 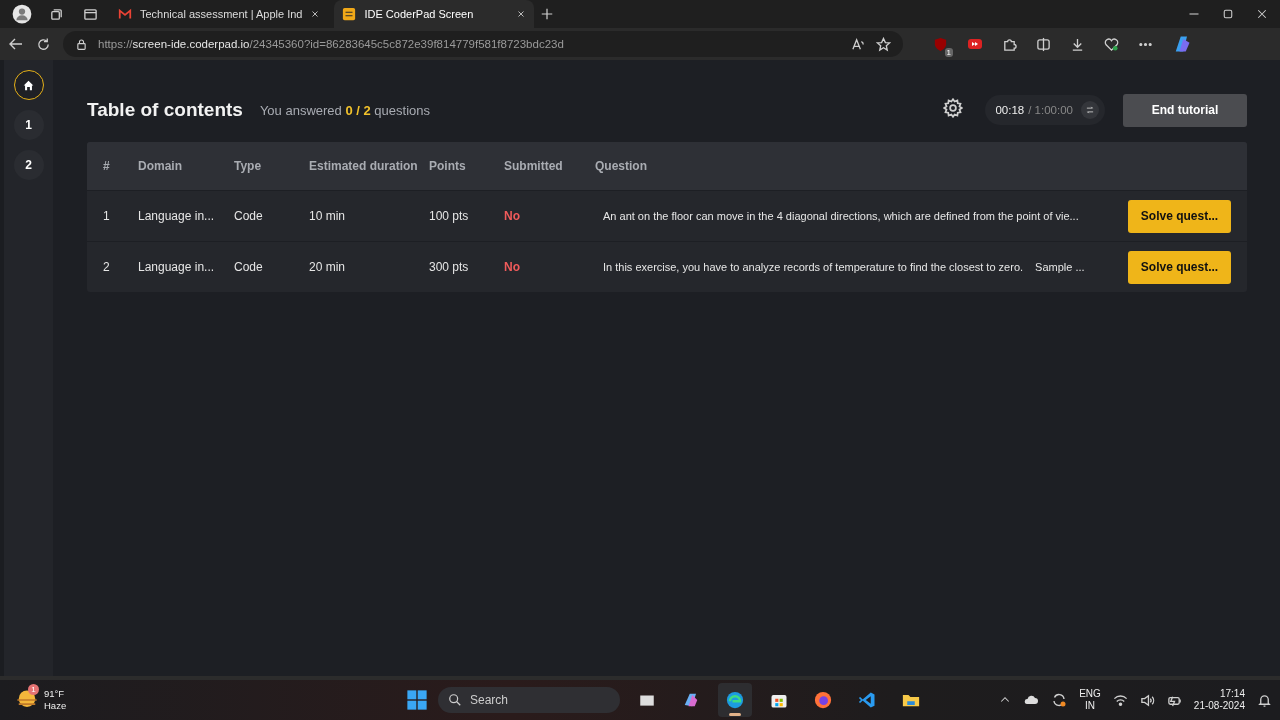 What do you see at coordinates (28, 165) in the screenshot?
I see `question-nav-button: 2` at bounding box center [28, 165].